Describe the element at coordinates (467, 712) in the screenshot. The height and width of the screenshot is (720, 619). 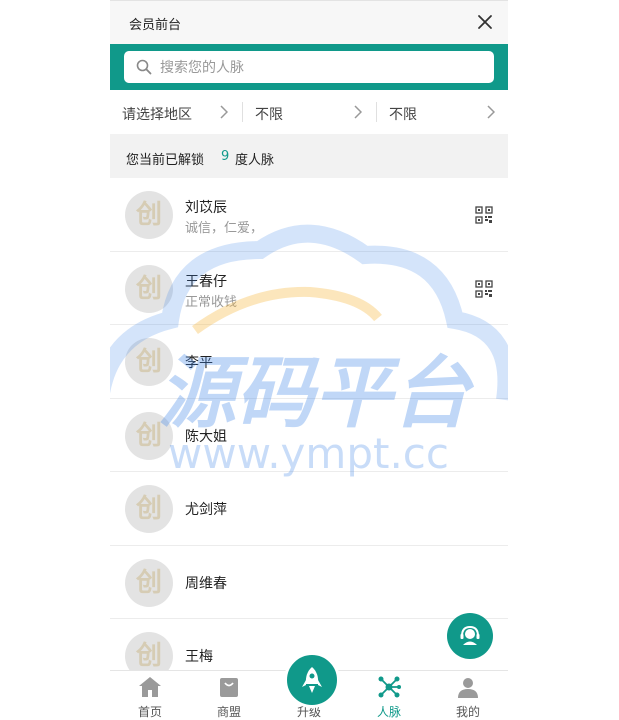
I see `tab-mine-label: 我的` at that location.